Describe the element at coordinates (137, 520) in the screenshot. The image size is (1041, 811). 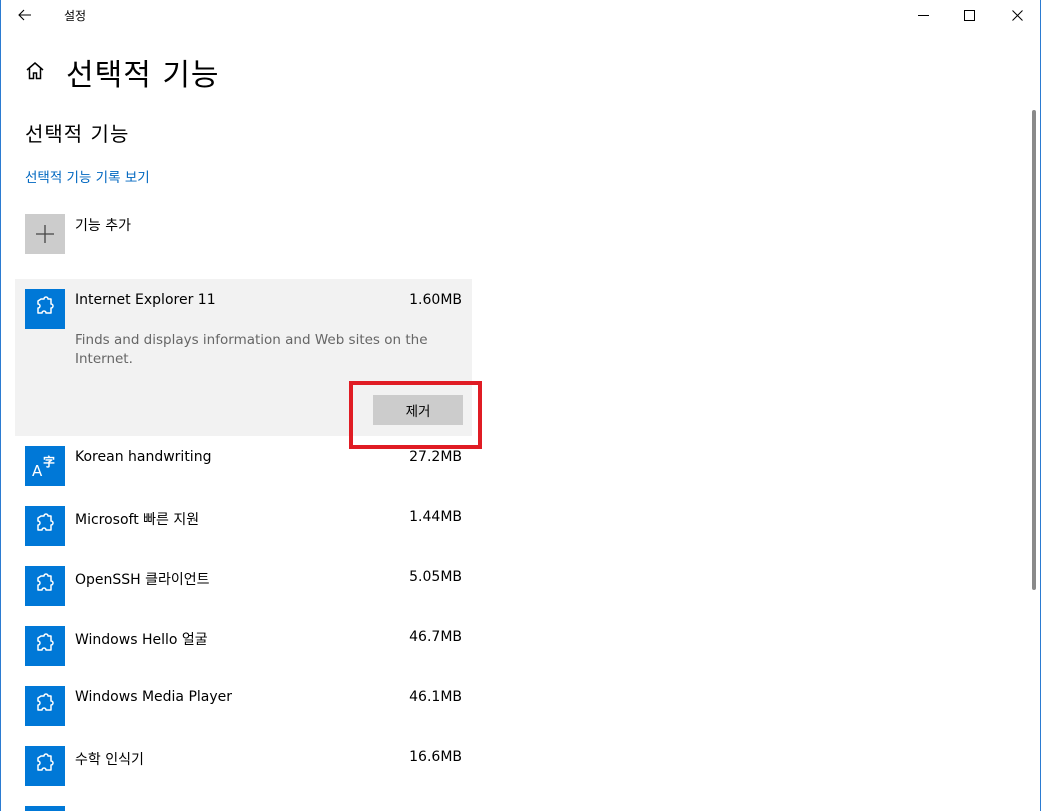
I see `feature-name: Microsoft 빠른 지원` at that location.